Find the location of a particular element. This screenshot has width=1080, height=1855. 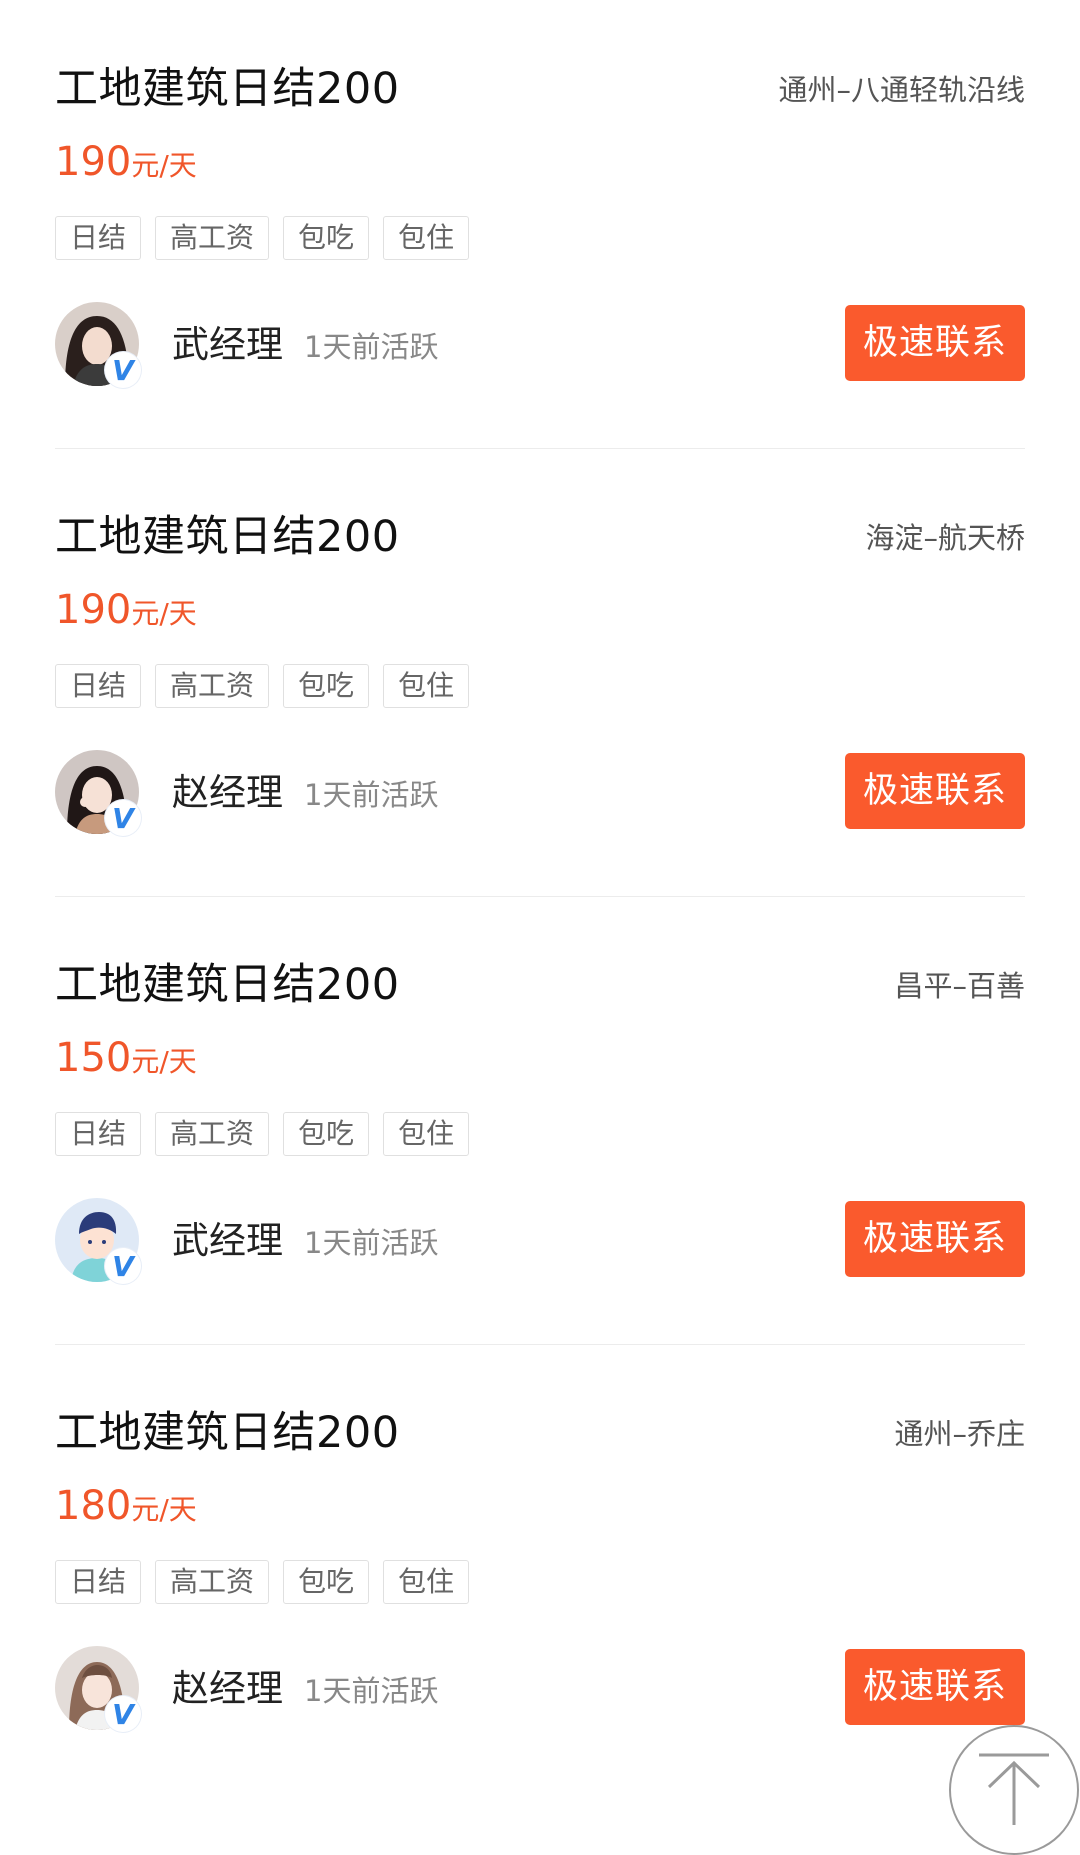

salary-amount: 180 is located at coordinates (93, 1506).